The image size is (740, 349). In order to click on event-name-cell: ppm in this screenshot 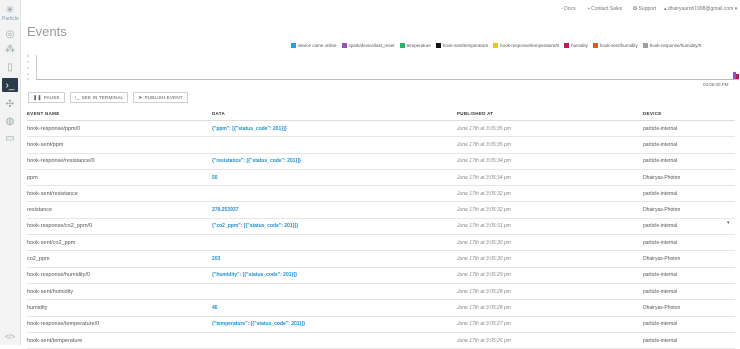, I will do `click(119, 178)`.